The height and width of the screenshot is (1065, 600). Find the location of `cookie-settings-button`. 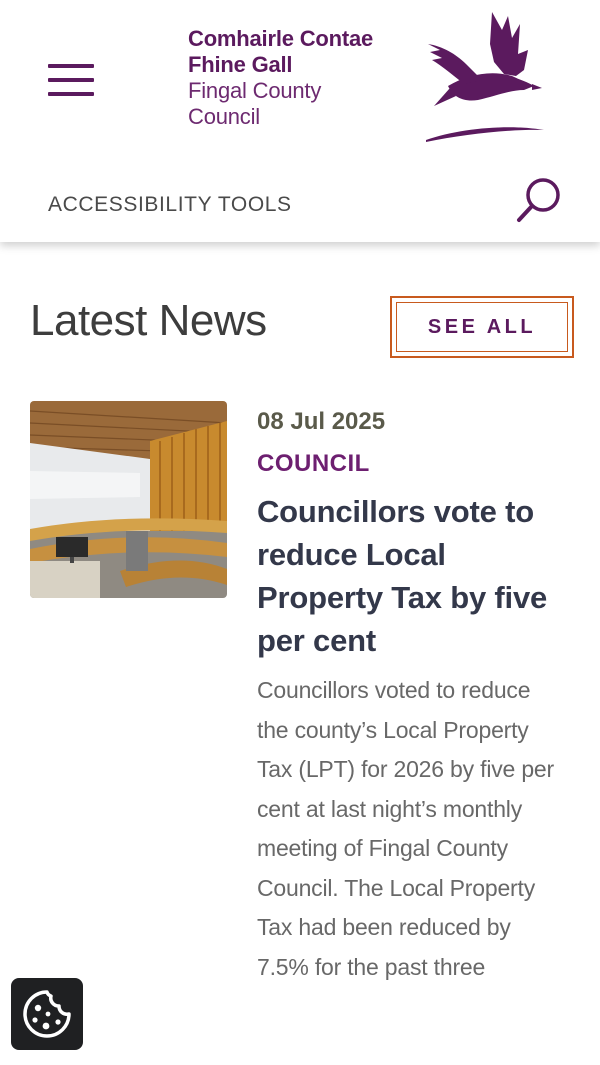

cookie-settings-button is located at coordinates (47, 1014).